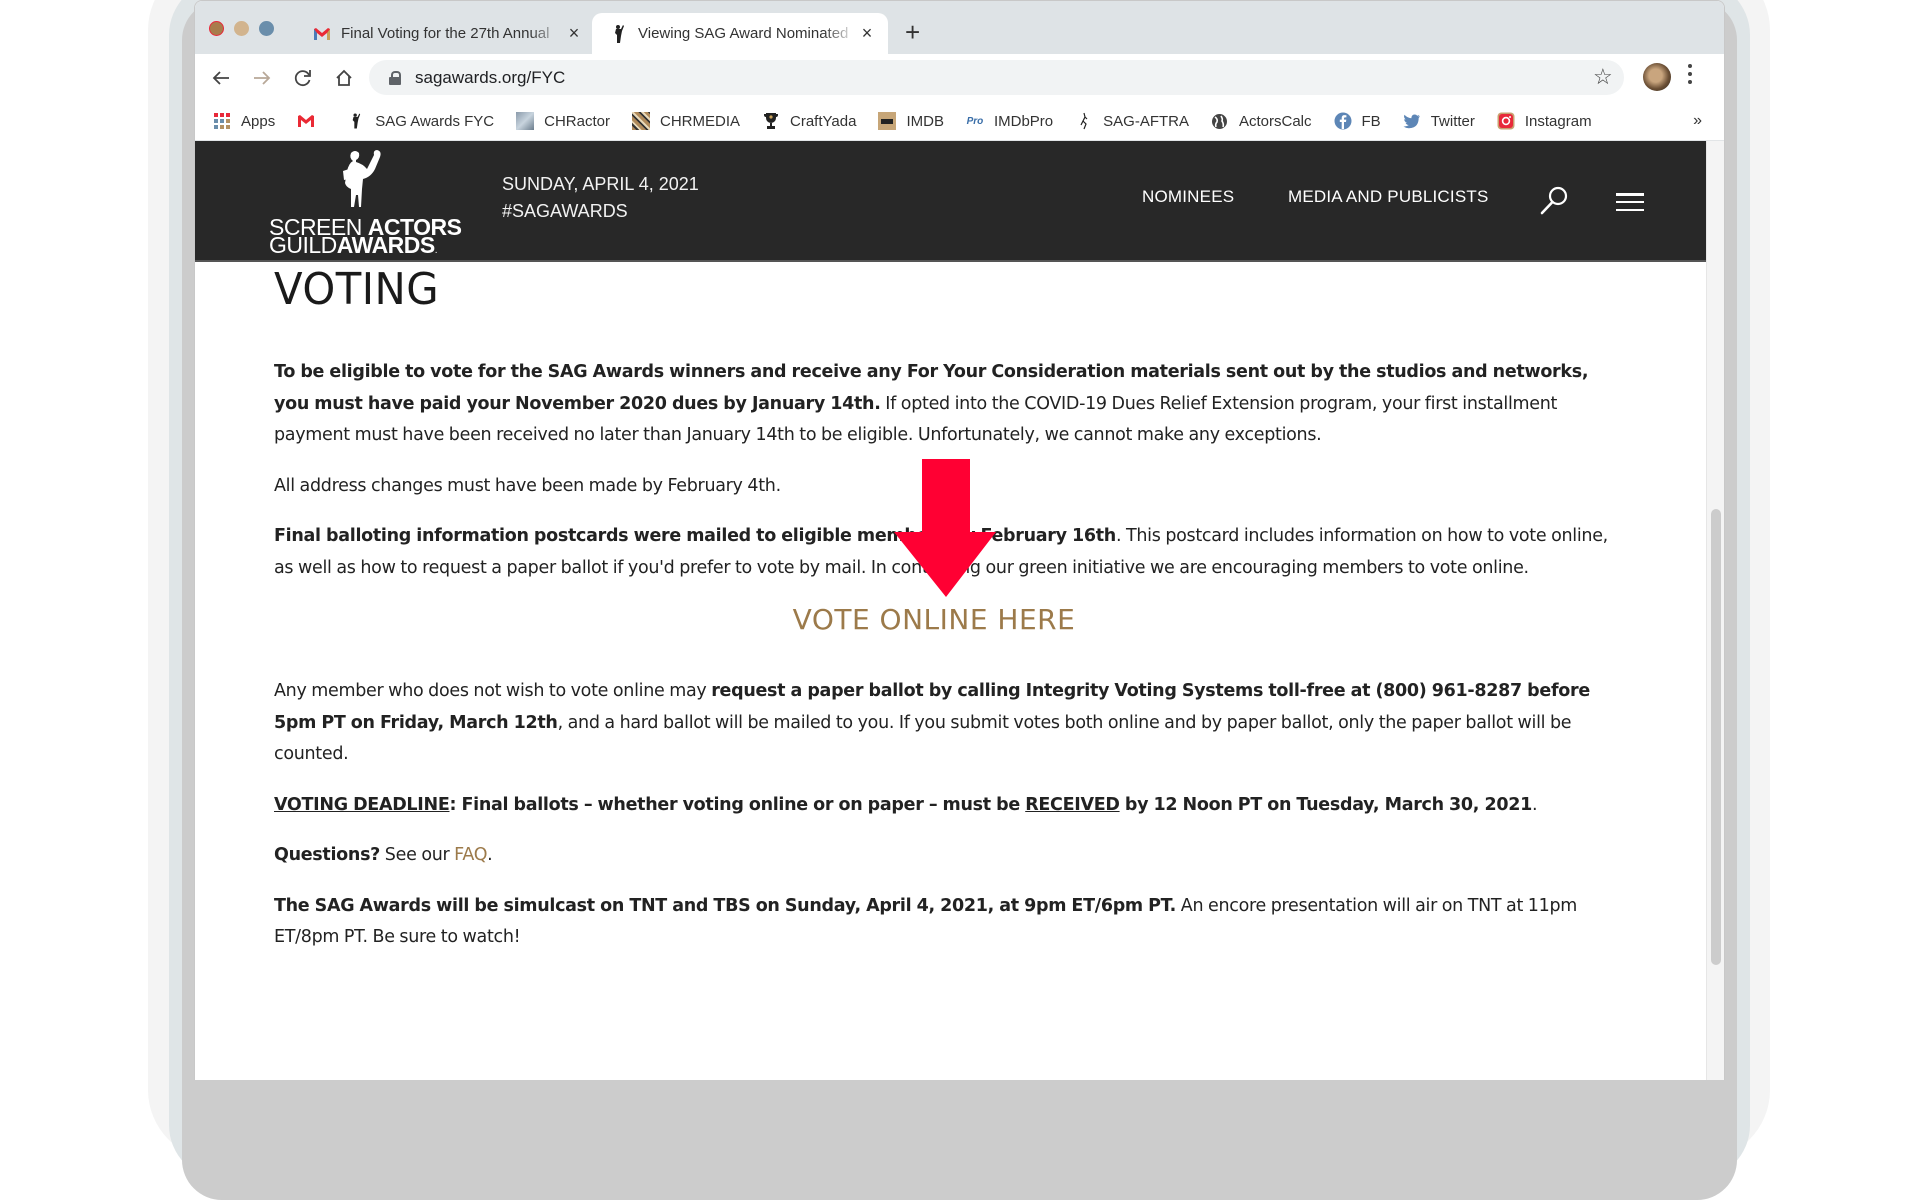 The image size is (1920, 1200). I want to click on bookmark-craftyada: CraftYada, so click(809, 121).